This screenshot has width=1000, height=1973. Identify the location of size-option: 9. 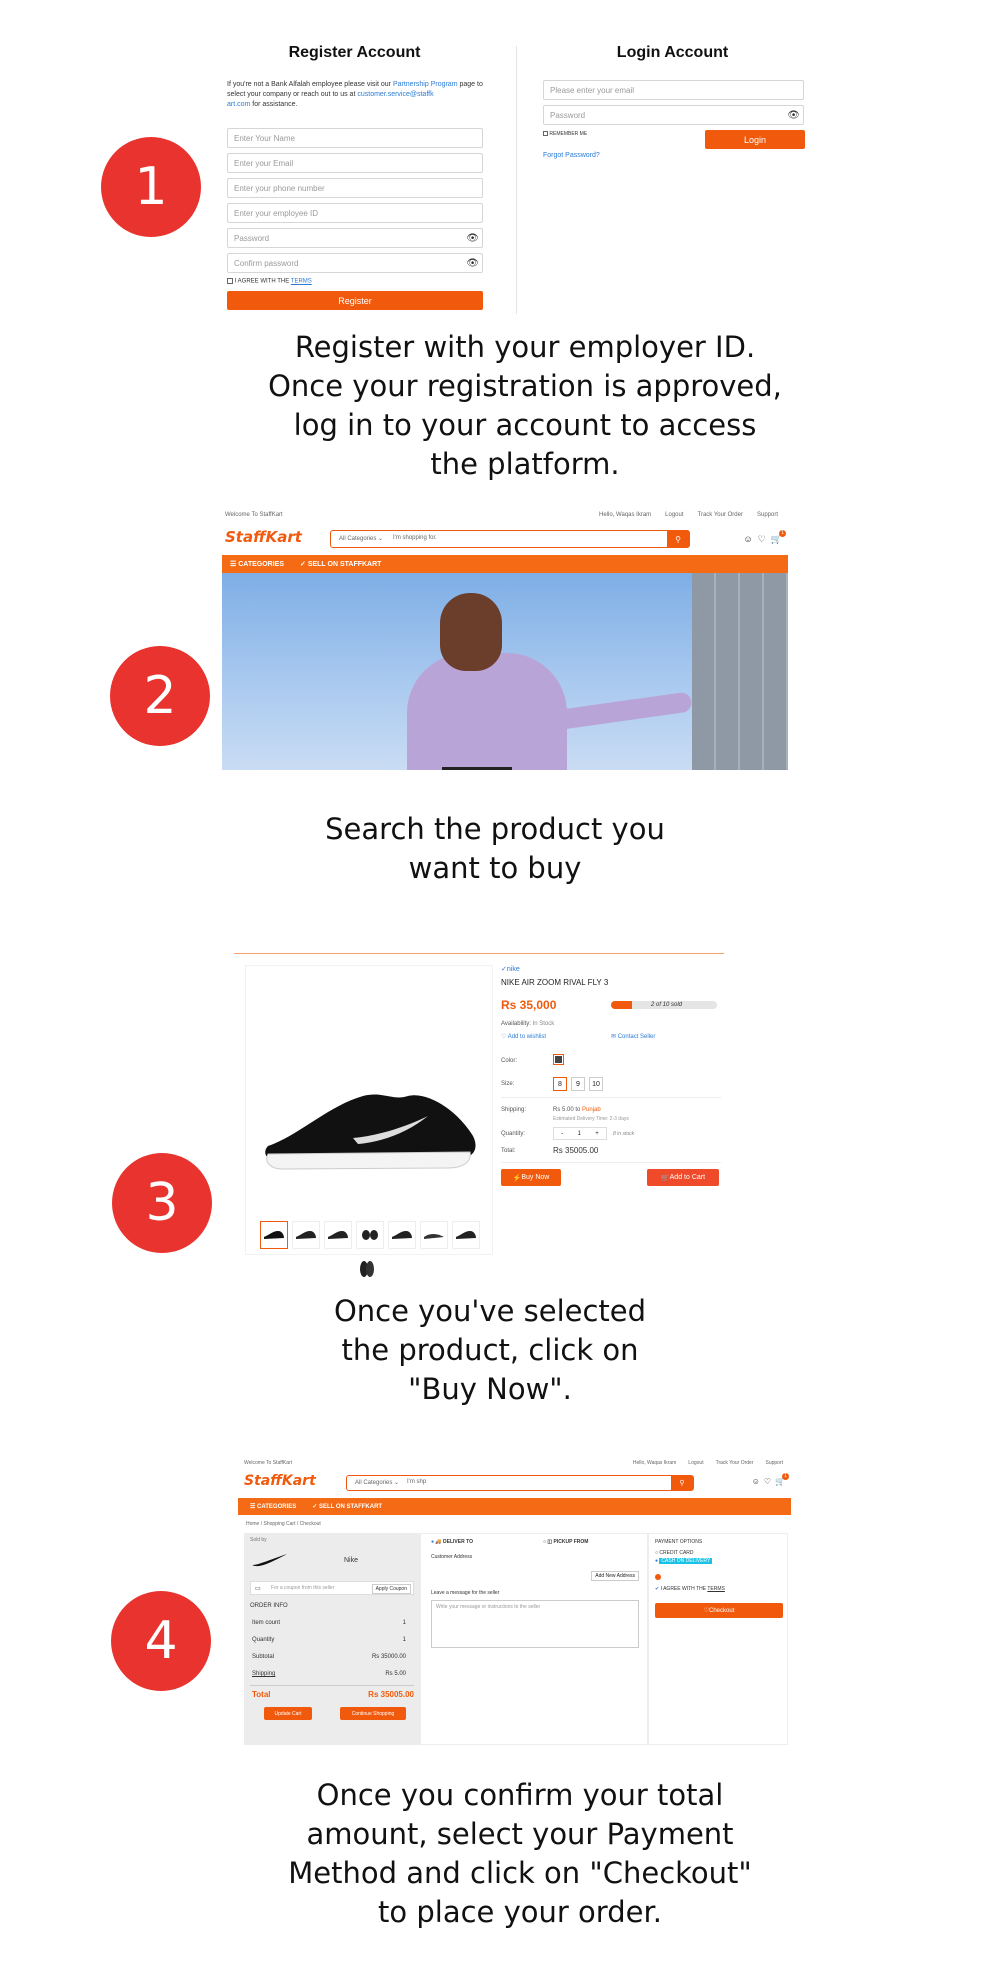
(578, 1084).